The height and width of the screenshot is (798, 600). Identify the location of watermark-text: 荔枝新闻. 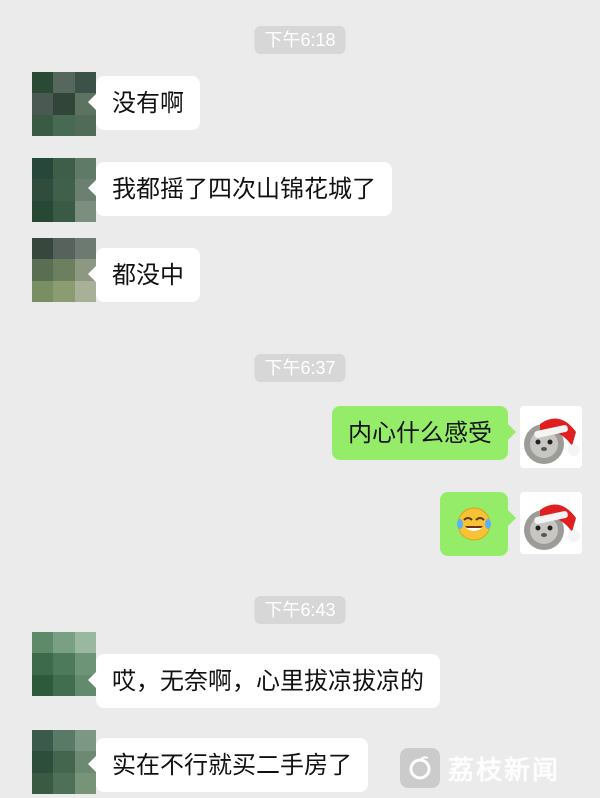
(504, 770).